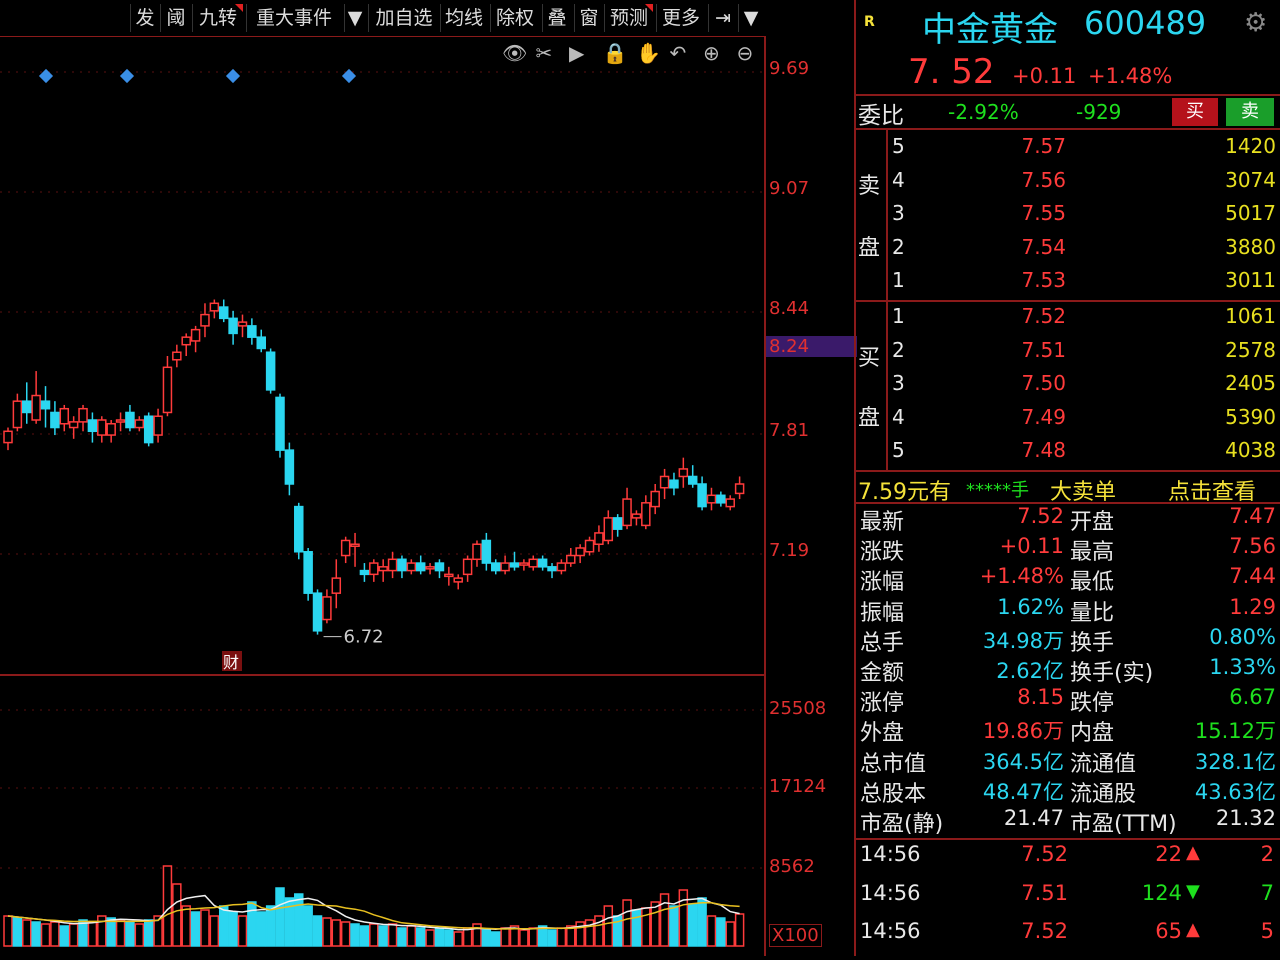  I want to click on toolbar-major-events-button: 重大事件, so click(293, 18).